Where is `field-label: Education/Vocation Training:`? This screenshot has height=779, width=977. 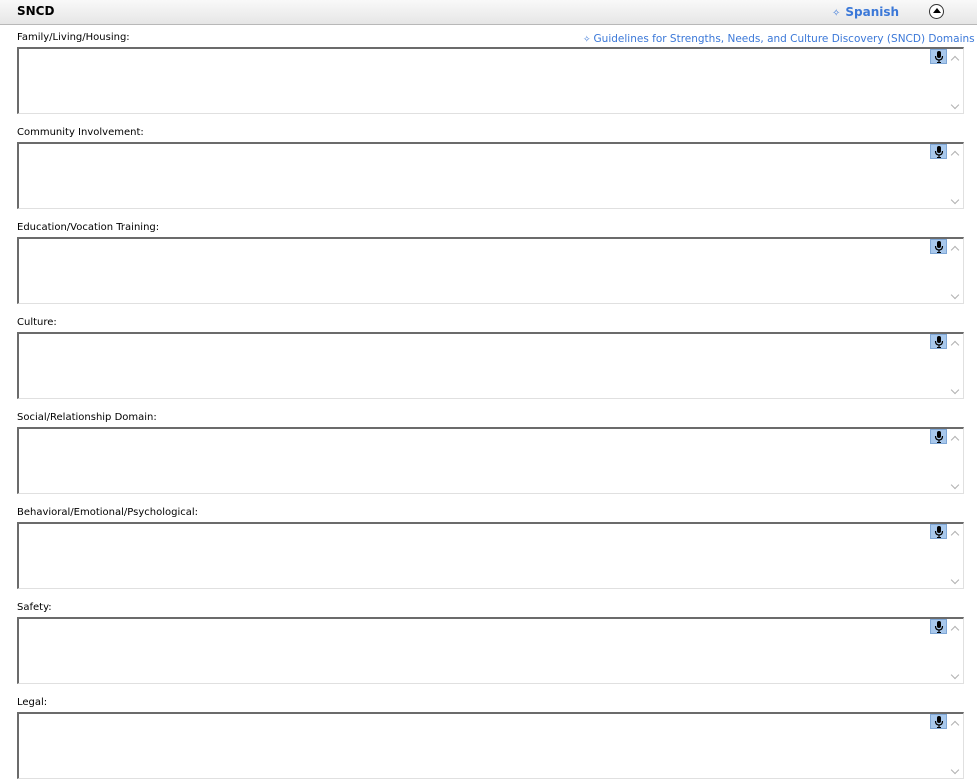 field-label: Education/Vocation Training: is located at coordinates (88, 227).